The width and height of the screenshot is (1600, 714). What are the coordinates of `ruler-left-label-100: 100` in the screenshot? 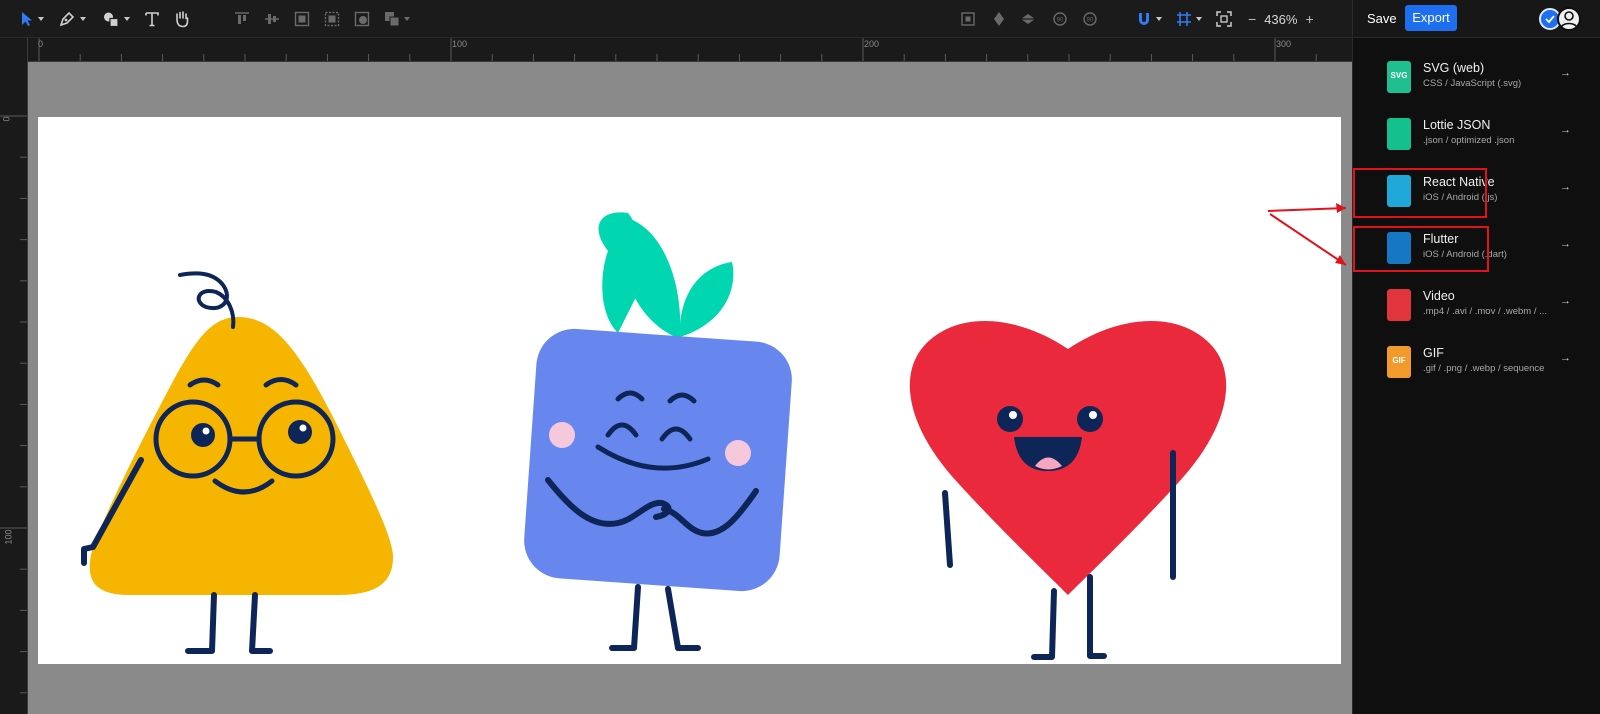 It's located at (8, 537).